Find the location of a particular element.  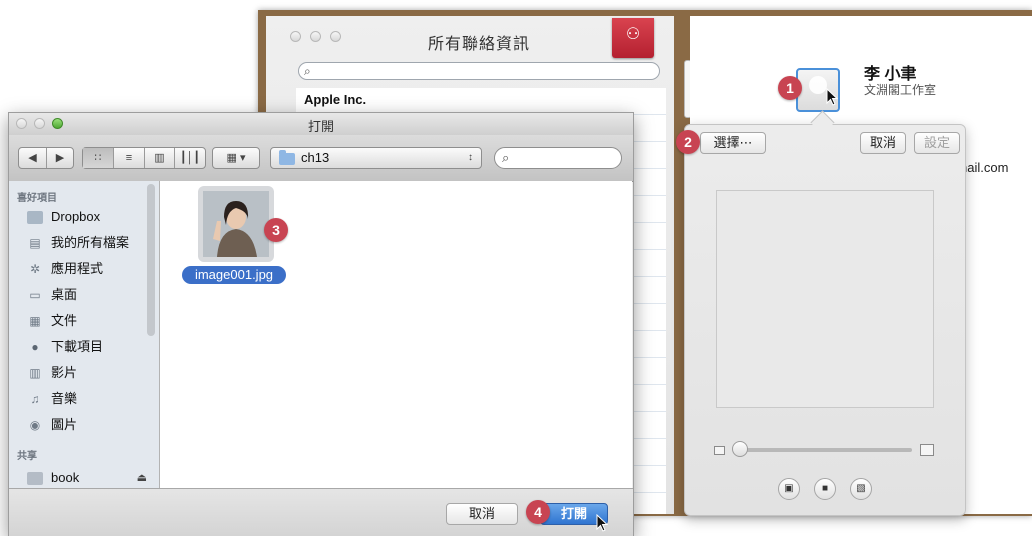

step-badge-1: 1 is located at coordinates (790, 88).